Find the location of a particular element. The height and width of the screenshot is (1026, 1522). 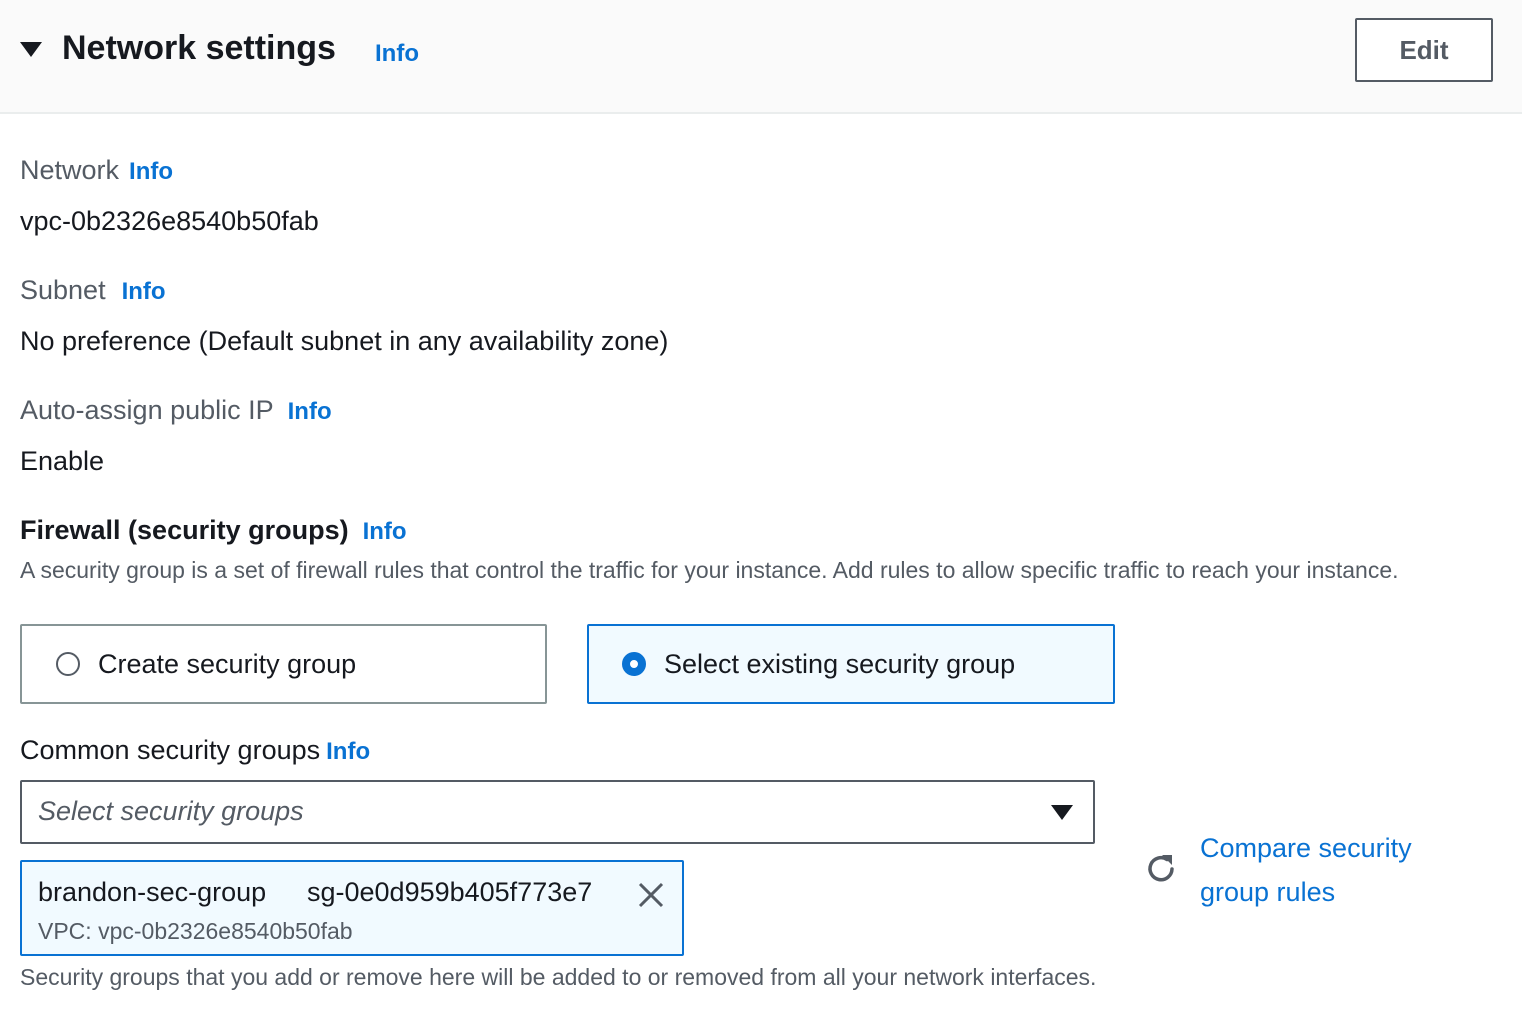

header-info-link: Info is located at coordinates (397, 54).